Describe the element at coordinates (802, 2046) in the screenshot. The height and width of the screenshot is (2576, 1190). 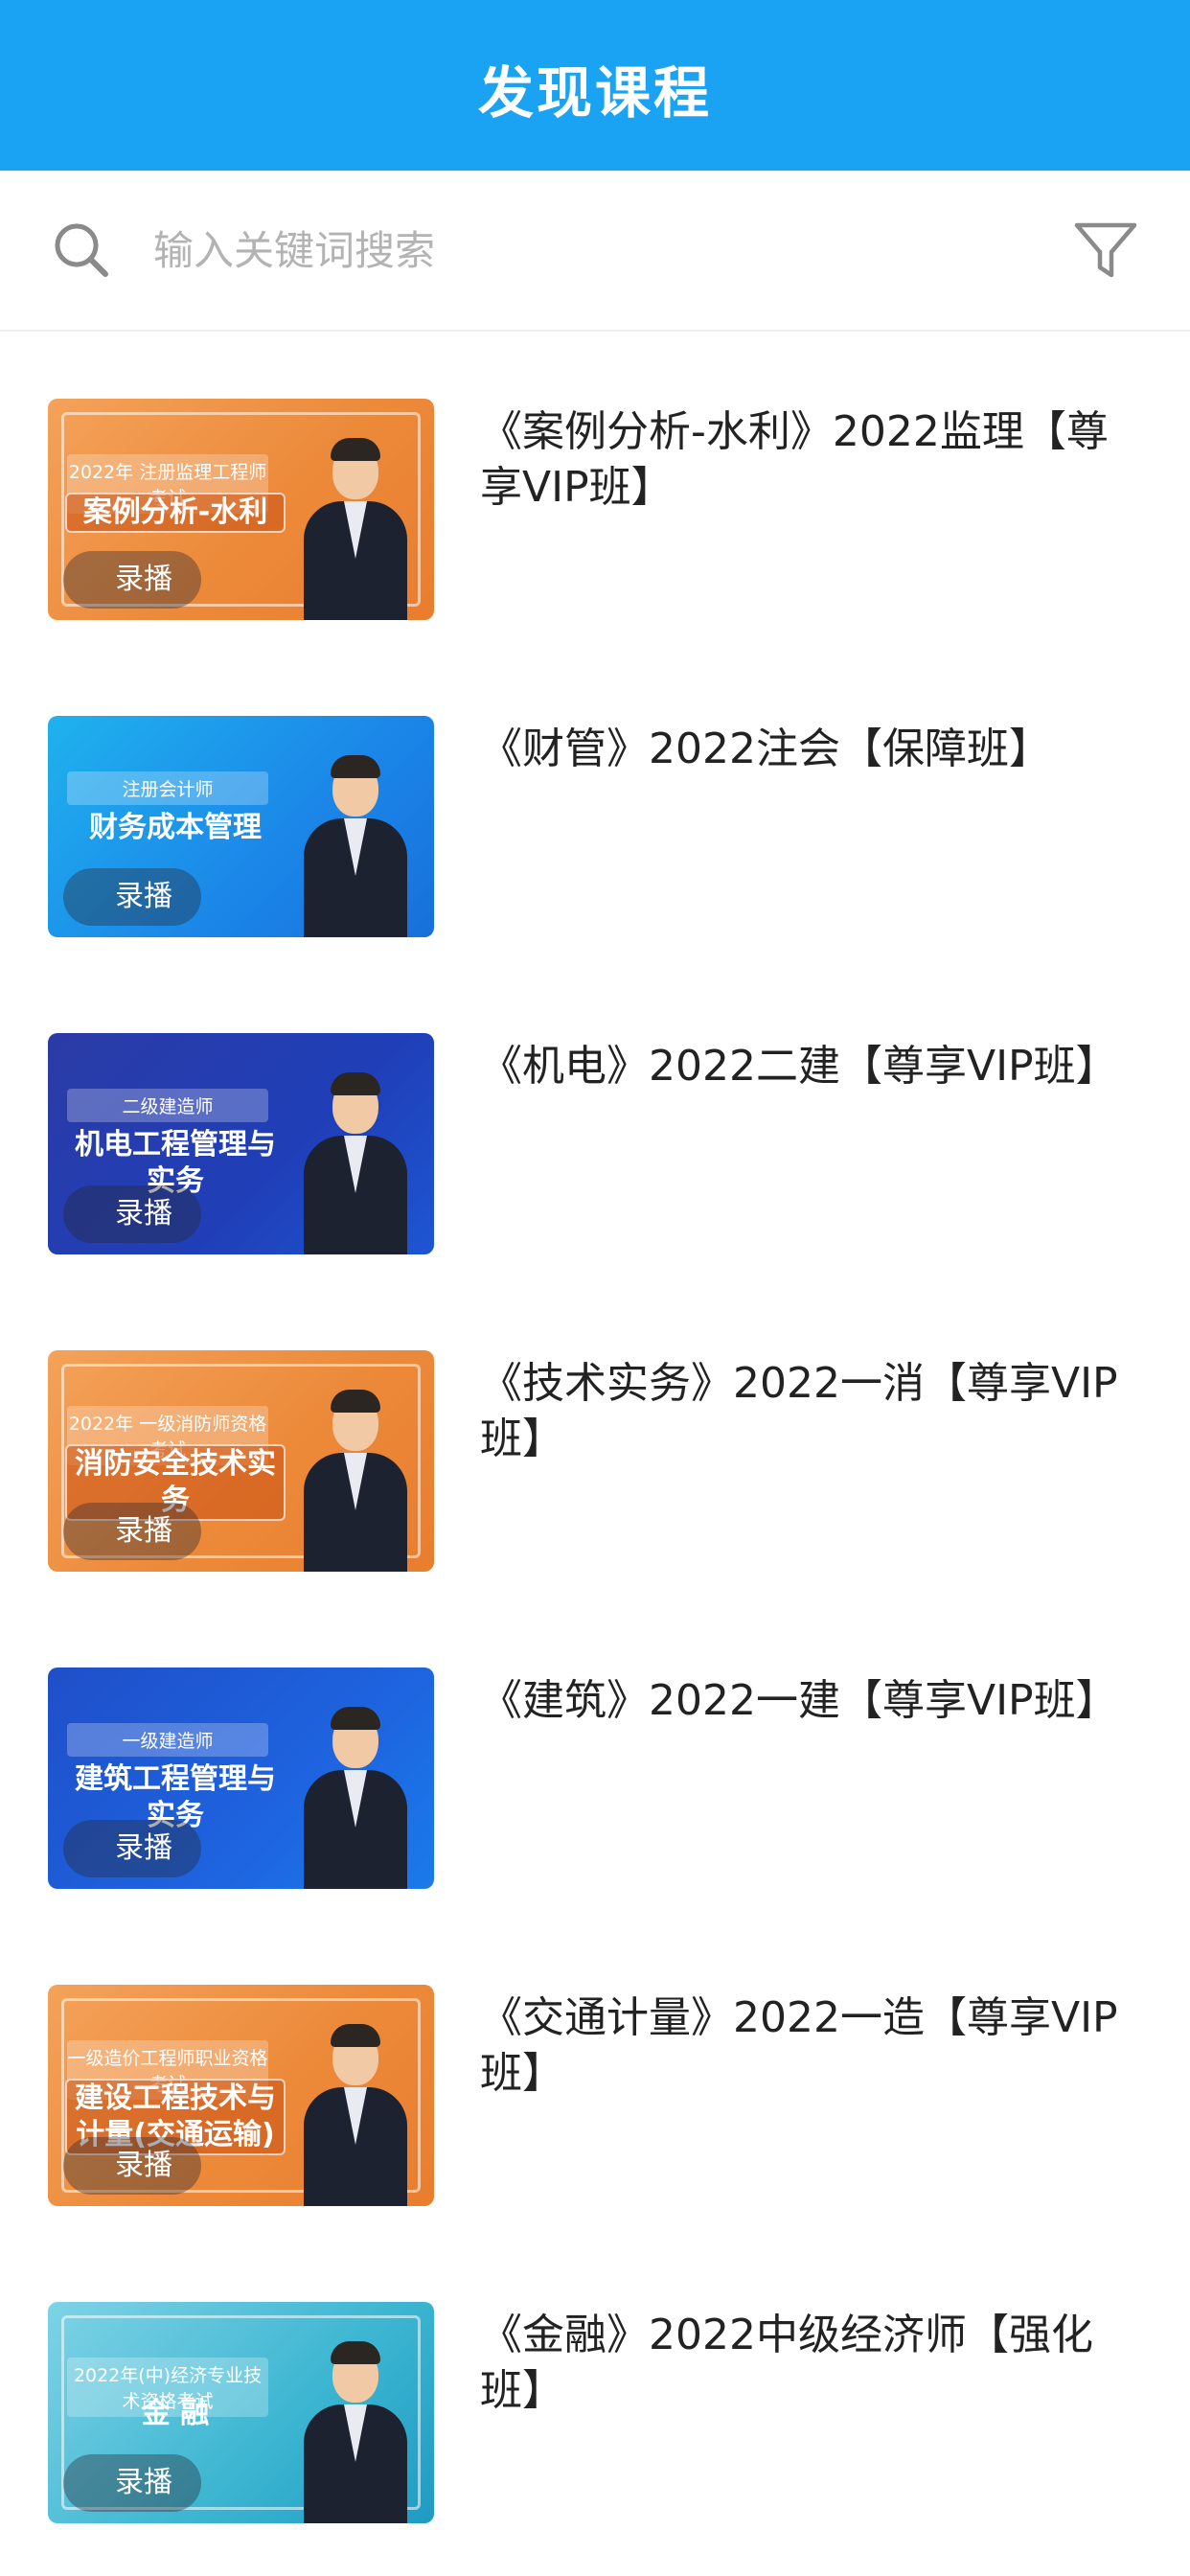
I see `course-title: 《交通计量》2022一造【尊享VIP班】` at that location.